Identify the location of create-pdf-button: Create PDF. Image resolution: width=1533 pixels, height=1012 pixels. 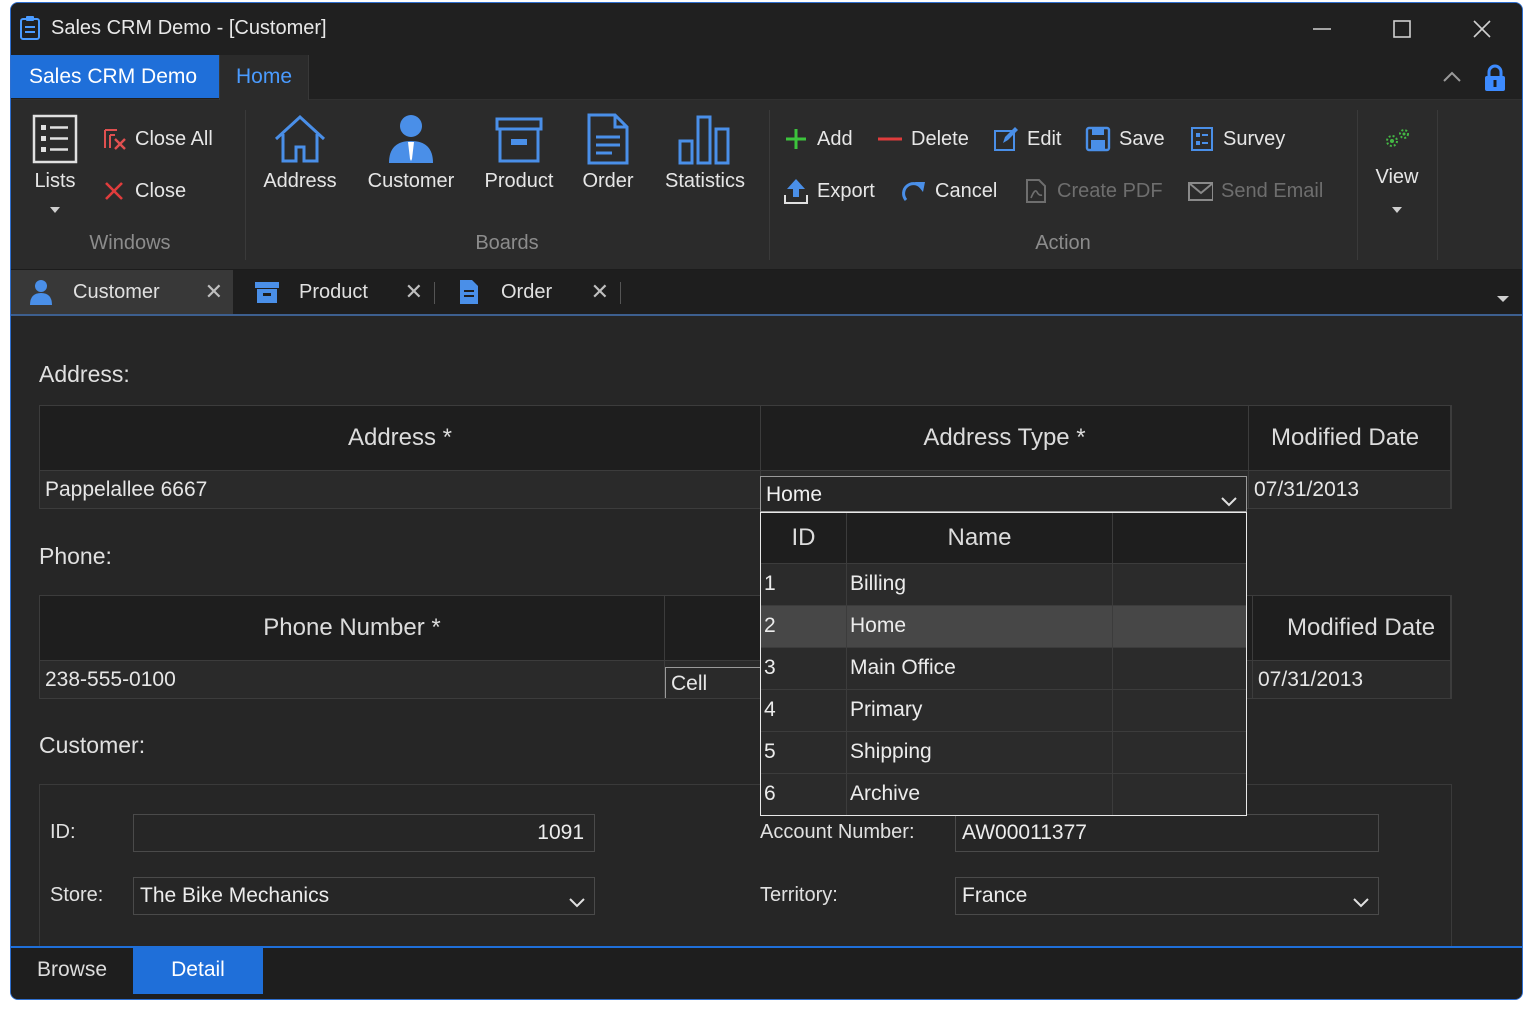
(1093, 191).